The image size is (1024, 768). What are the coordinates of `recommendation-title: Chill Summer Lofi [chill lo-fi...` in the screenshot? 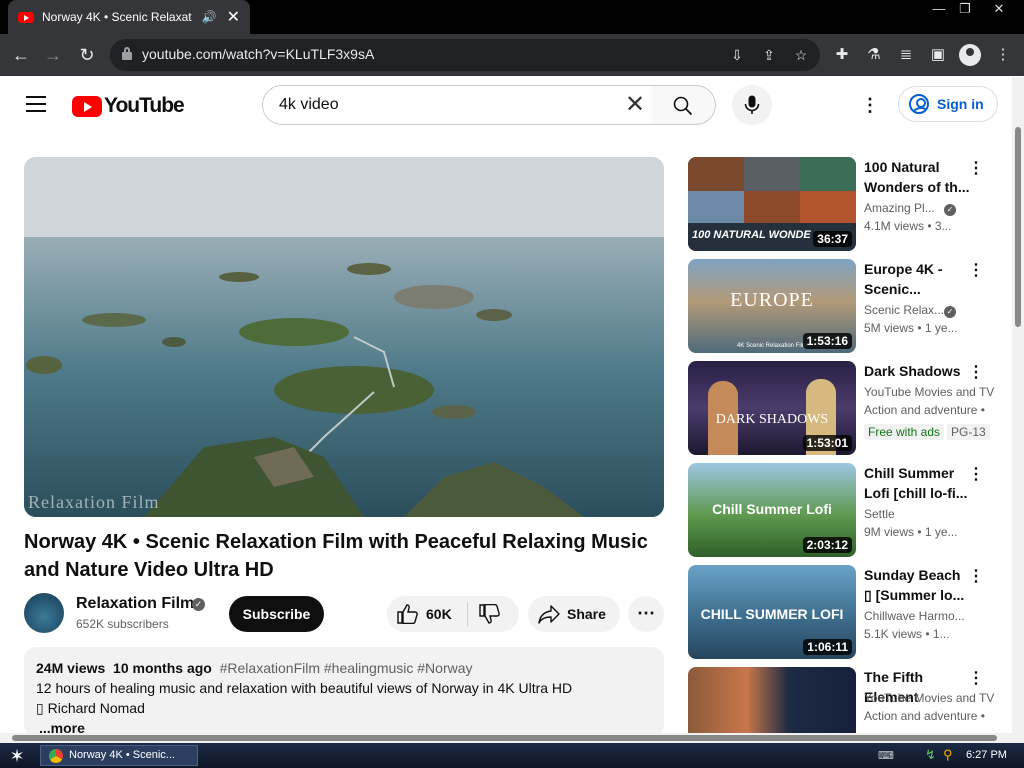 It's located at (918, 483).